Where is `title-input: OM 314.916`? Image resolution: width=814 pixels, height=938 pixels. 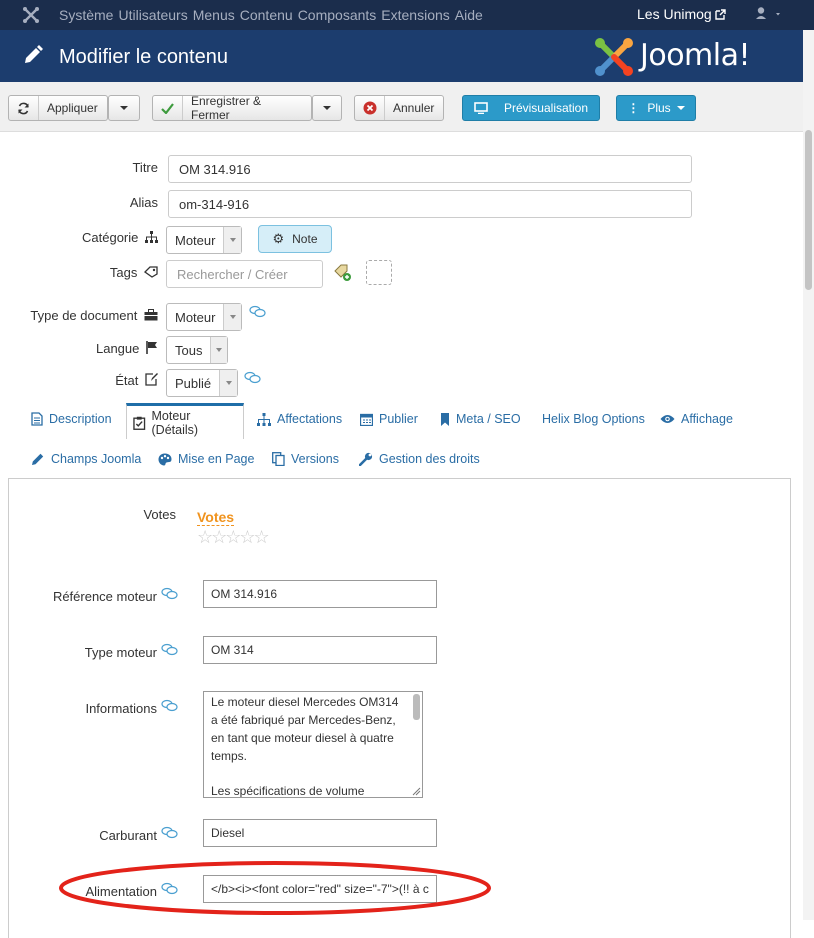
title-input: OM 314.916 is located at coordinates (430, 169).